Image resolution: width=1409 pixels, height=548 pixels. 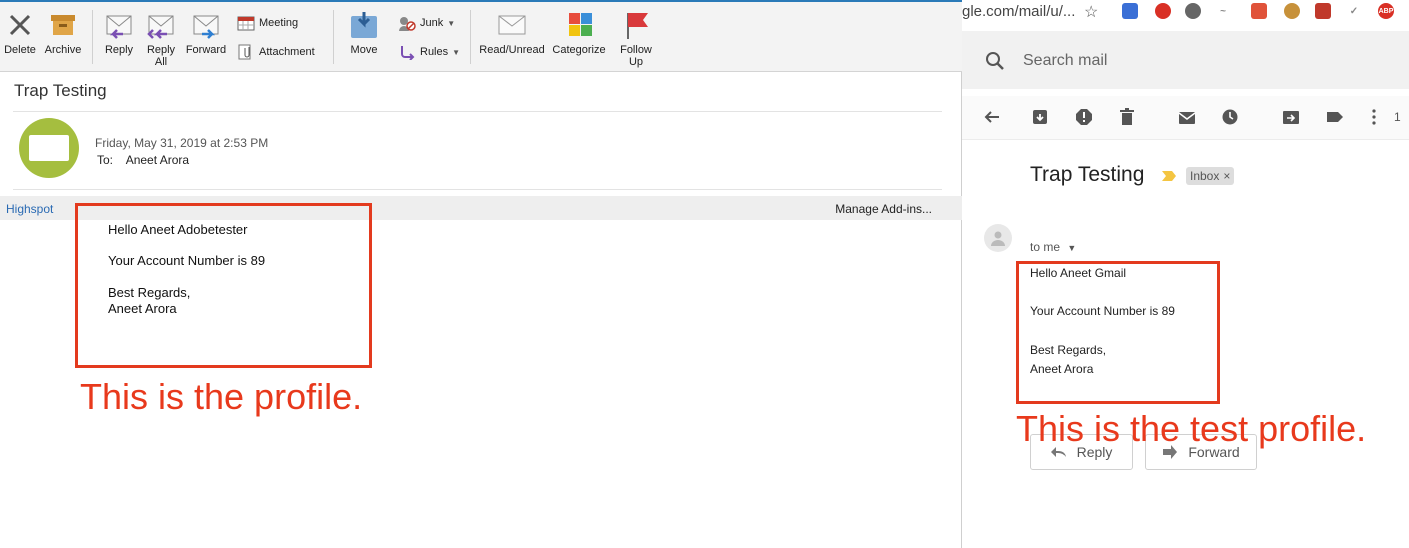 I want to click on archive-icon, so click(x=1040, y=117).